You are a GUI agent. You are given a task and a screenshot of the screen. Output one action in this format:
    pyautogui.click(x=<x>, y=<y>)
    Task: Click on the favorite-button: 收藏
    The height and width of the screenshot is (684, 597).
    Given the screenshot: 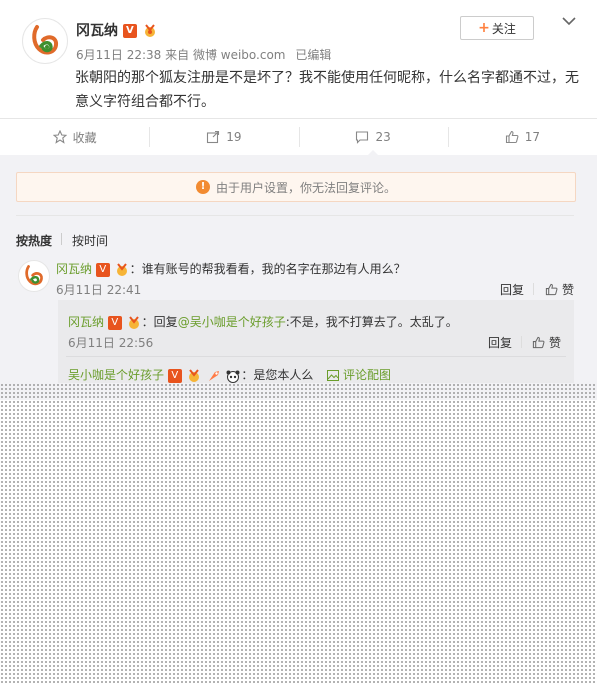 What is the action you would take?
    pyautogui.click(x=74, y=137)
    